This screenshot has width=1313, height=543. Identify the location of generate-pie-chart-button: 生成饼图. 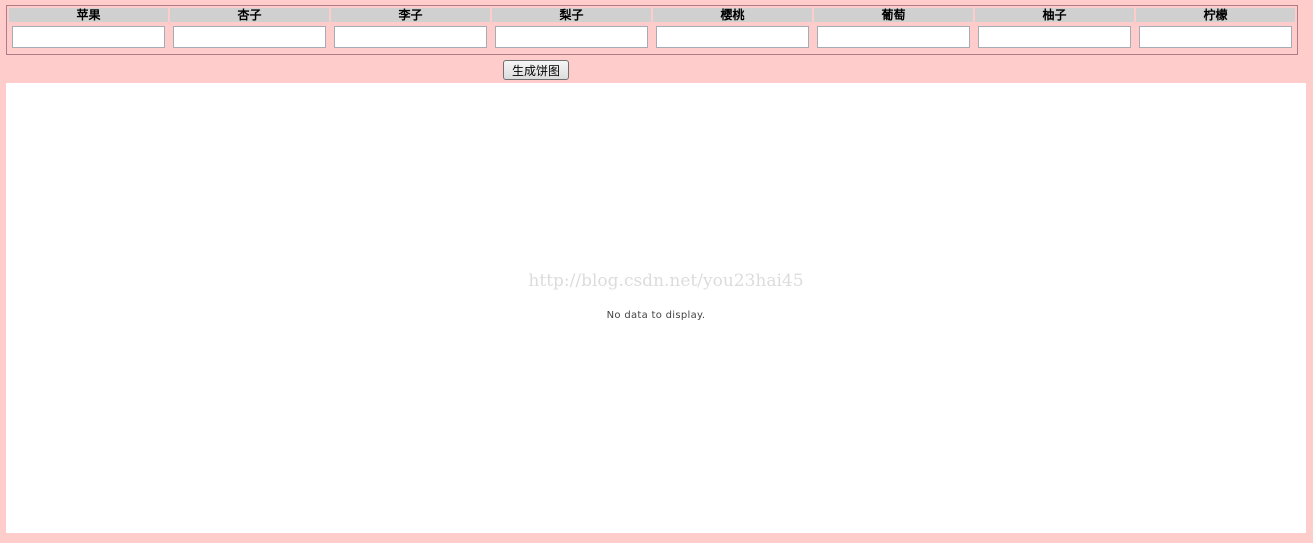
(536, 70).